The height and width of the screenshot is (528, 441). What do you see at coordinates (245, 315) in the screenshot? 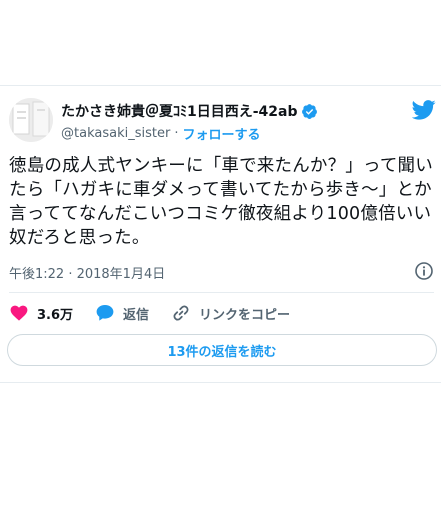
I see `copy-link-label: リンクをコピー` at bounding box center [245, 315].